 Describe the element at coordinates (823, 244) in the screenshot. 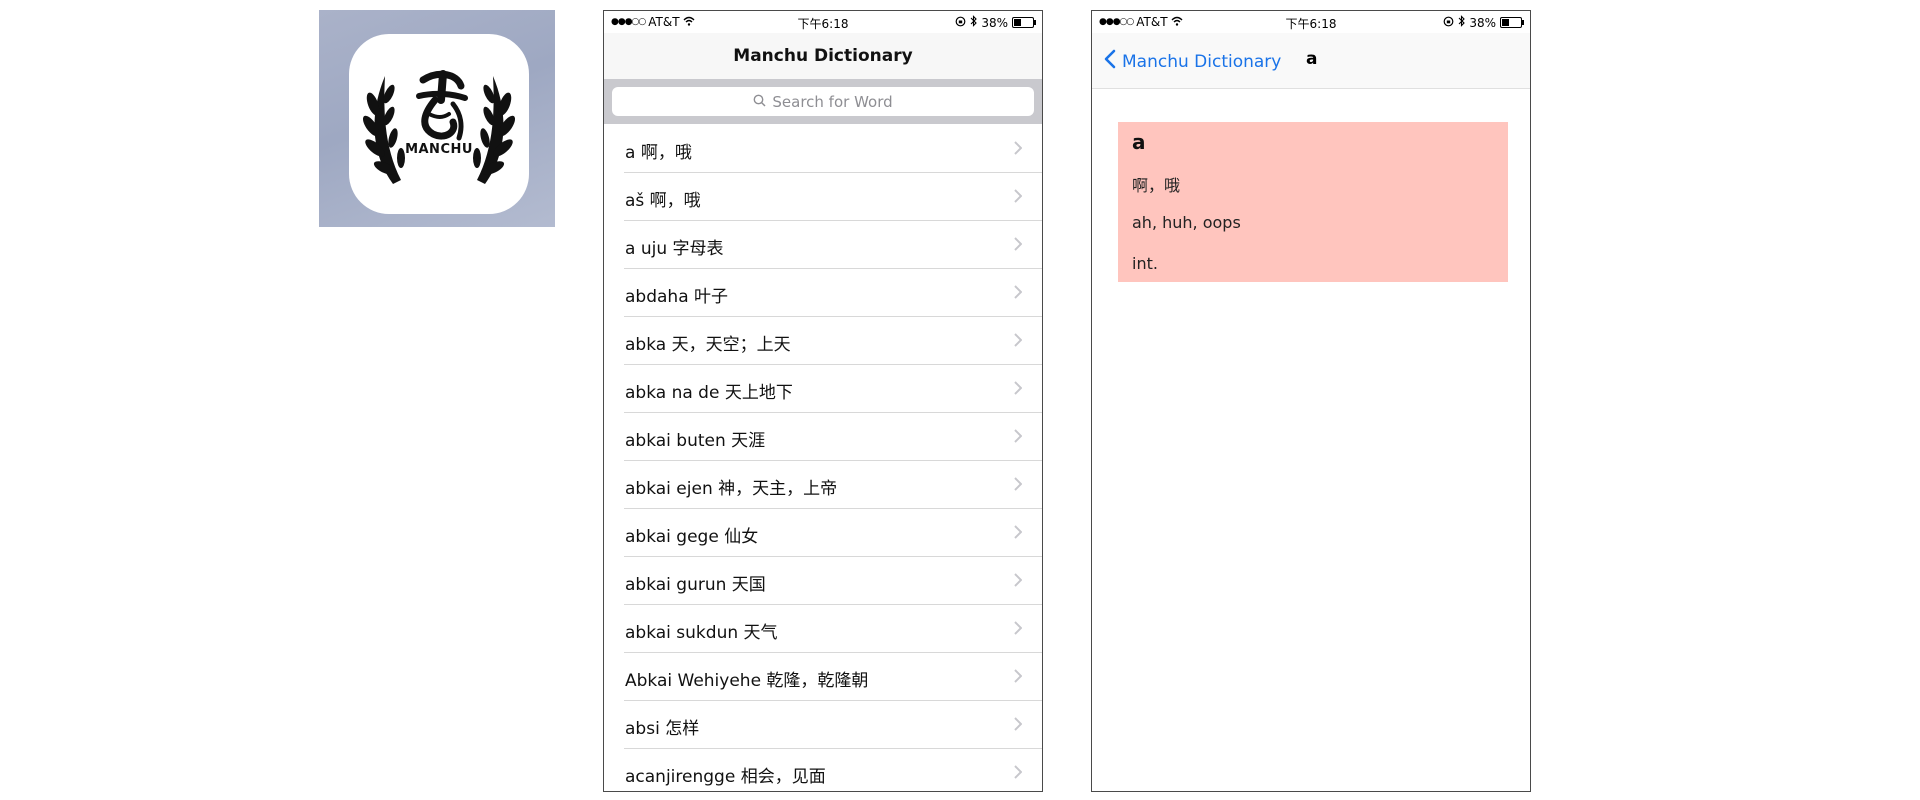

I see `list-item: a uju 字母表` at that location.